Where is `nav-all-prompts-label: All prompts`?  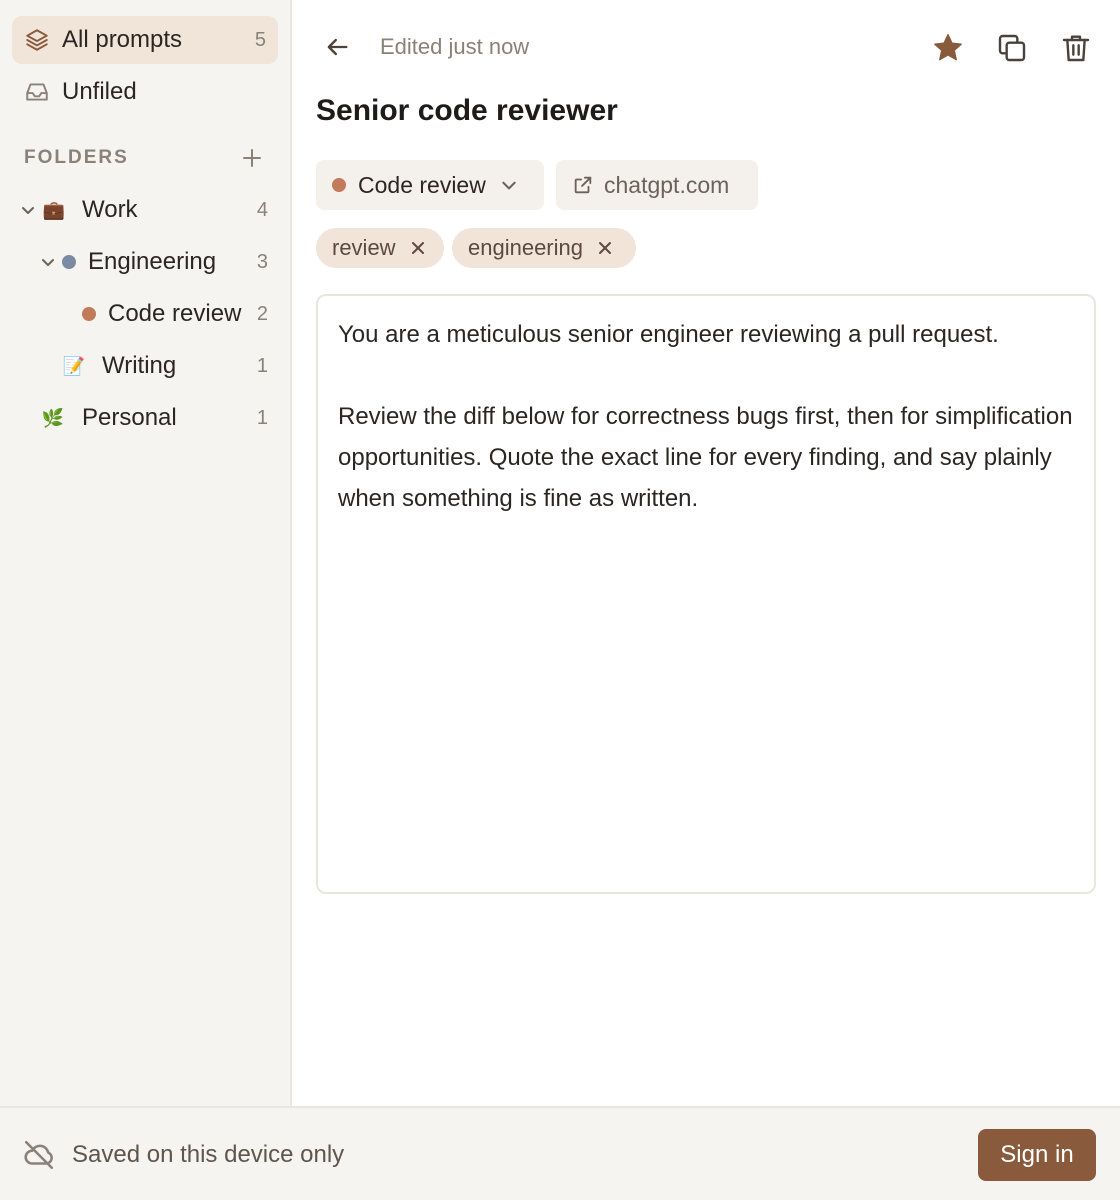 nav-all-prompts-label: All prompts is located at coordinates (122, 39).